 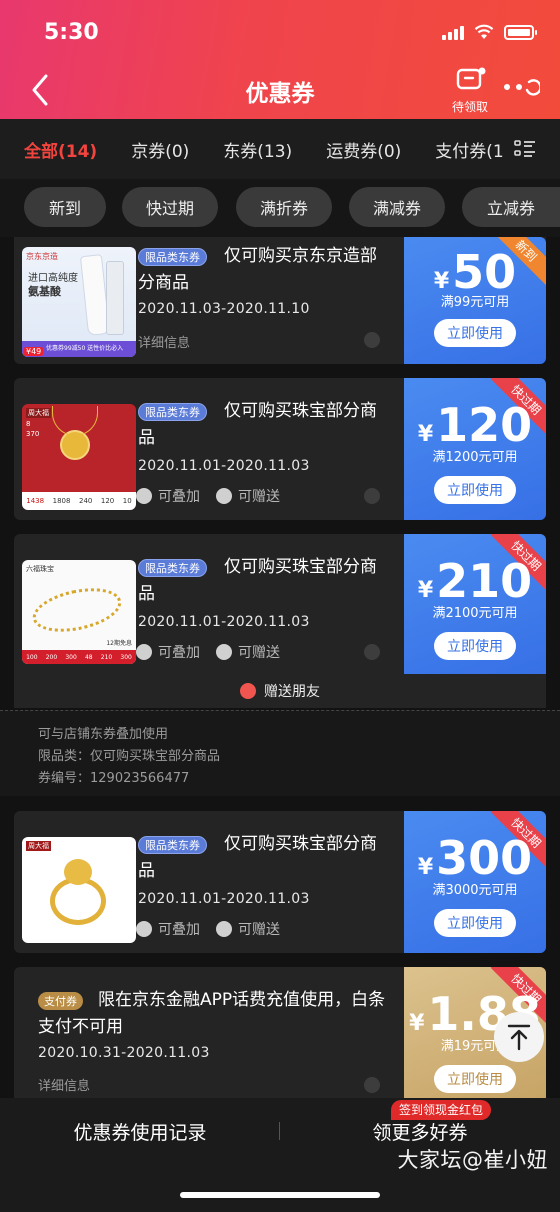 I want to click on coupon-title: 限在京东金融APP话费充值使用，白条支付不可用, so click(x=212, y=1013).